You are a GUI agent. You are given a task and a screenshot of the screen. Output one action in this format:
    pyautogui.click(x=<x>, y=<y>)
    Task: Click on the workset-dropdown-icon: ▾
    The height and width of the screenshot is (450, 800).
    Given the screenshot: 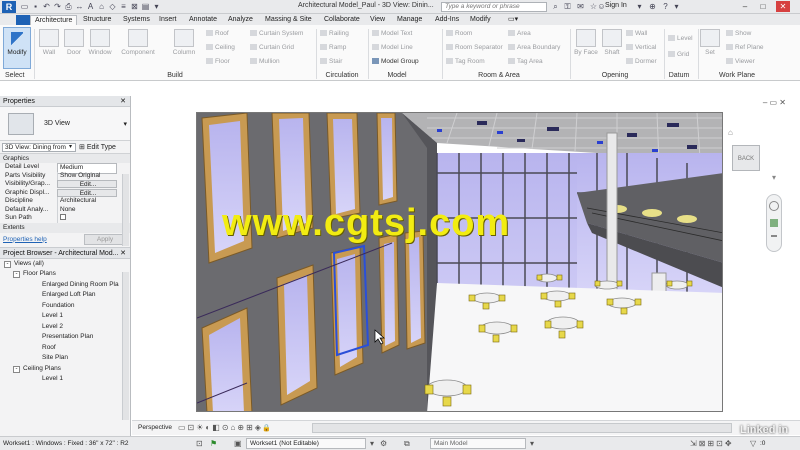 What is the action you would take?
    pyautogui.click(x=372, y=443)
    